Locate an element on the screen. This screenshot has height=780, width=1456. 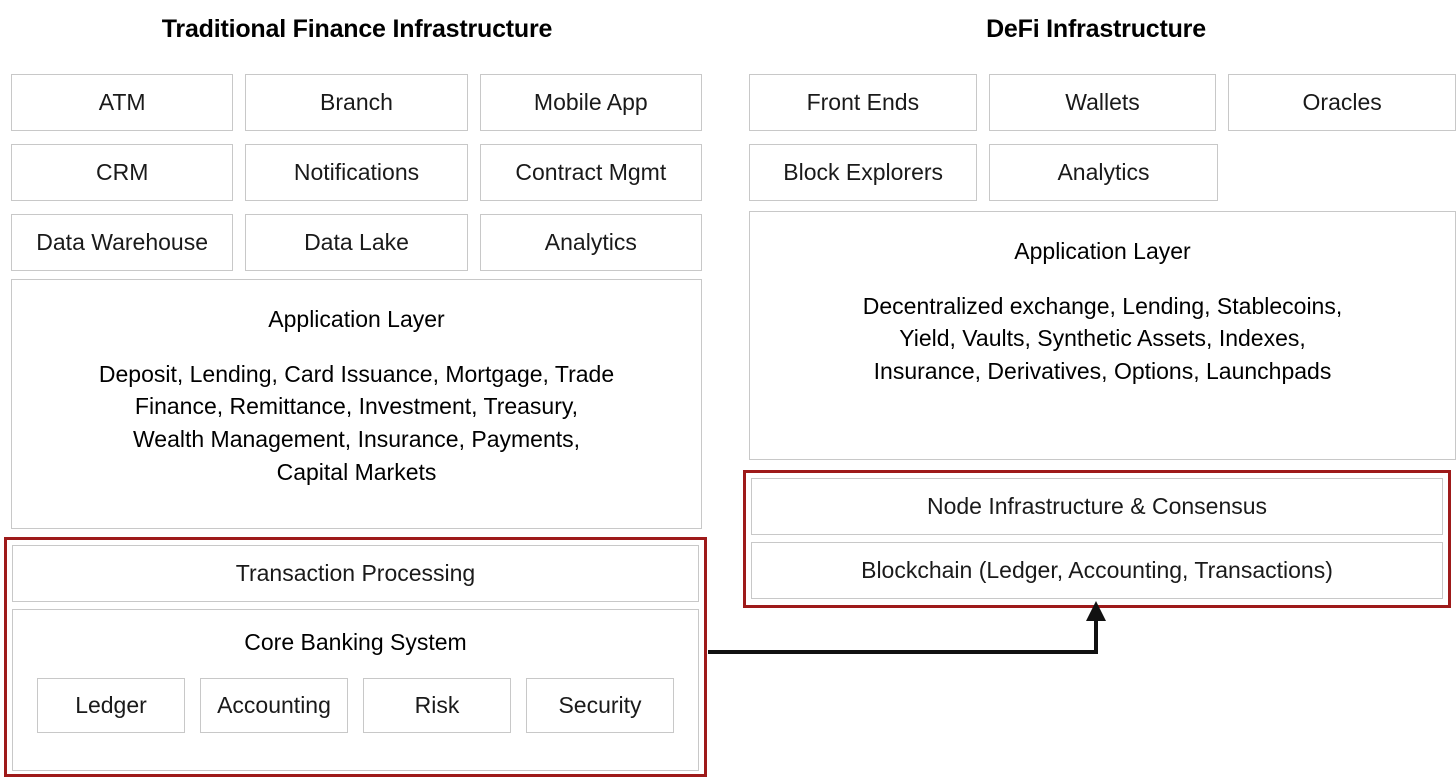
subitem-security: Security is located at coordinates (600, 705).